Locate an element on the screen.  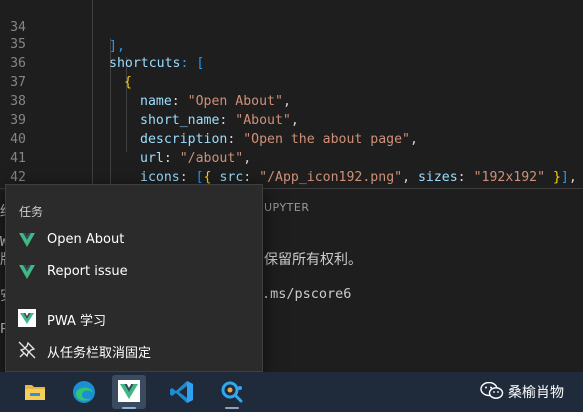
taskbar-file-explorer is located at coordinates (35, 392).